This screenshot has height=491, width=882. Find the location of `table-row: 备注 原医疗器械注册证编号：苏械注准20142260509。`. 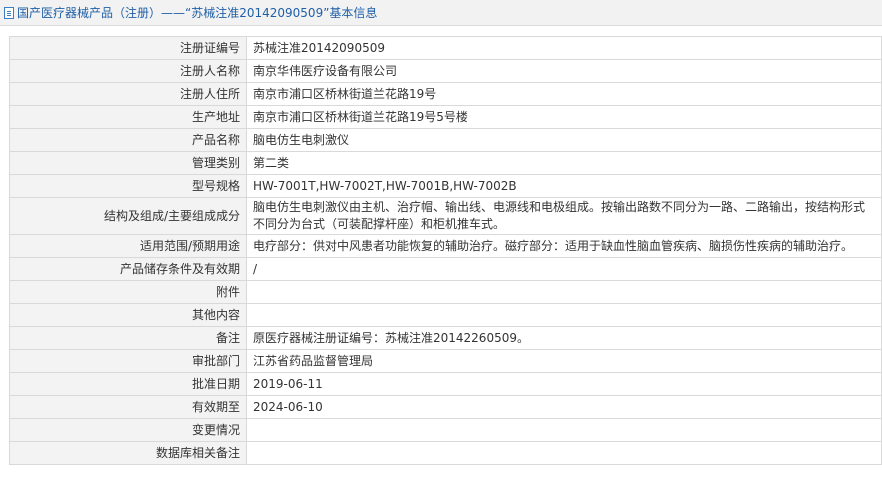

table-row: 备注 原医疗器械注册证编号：苏械注准20142260509。 is located at coordinates (445, 338).